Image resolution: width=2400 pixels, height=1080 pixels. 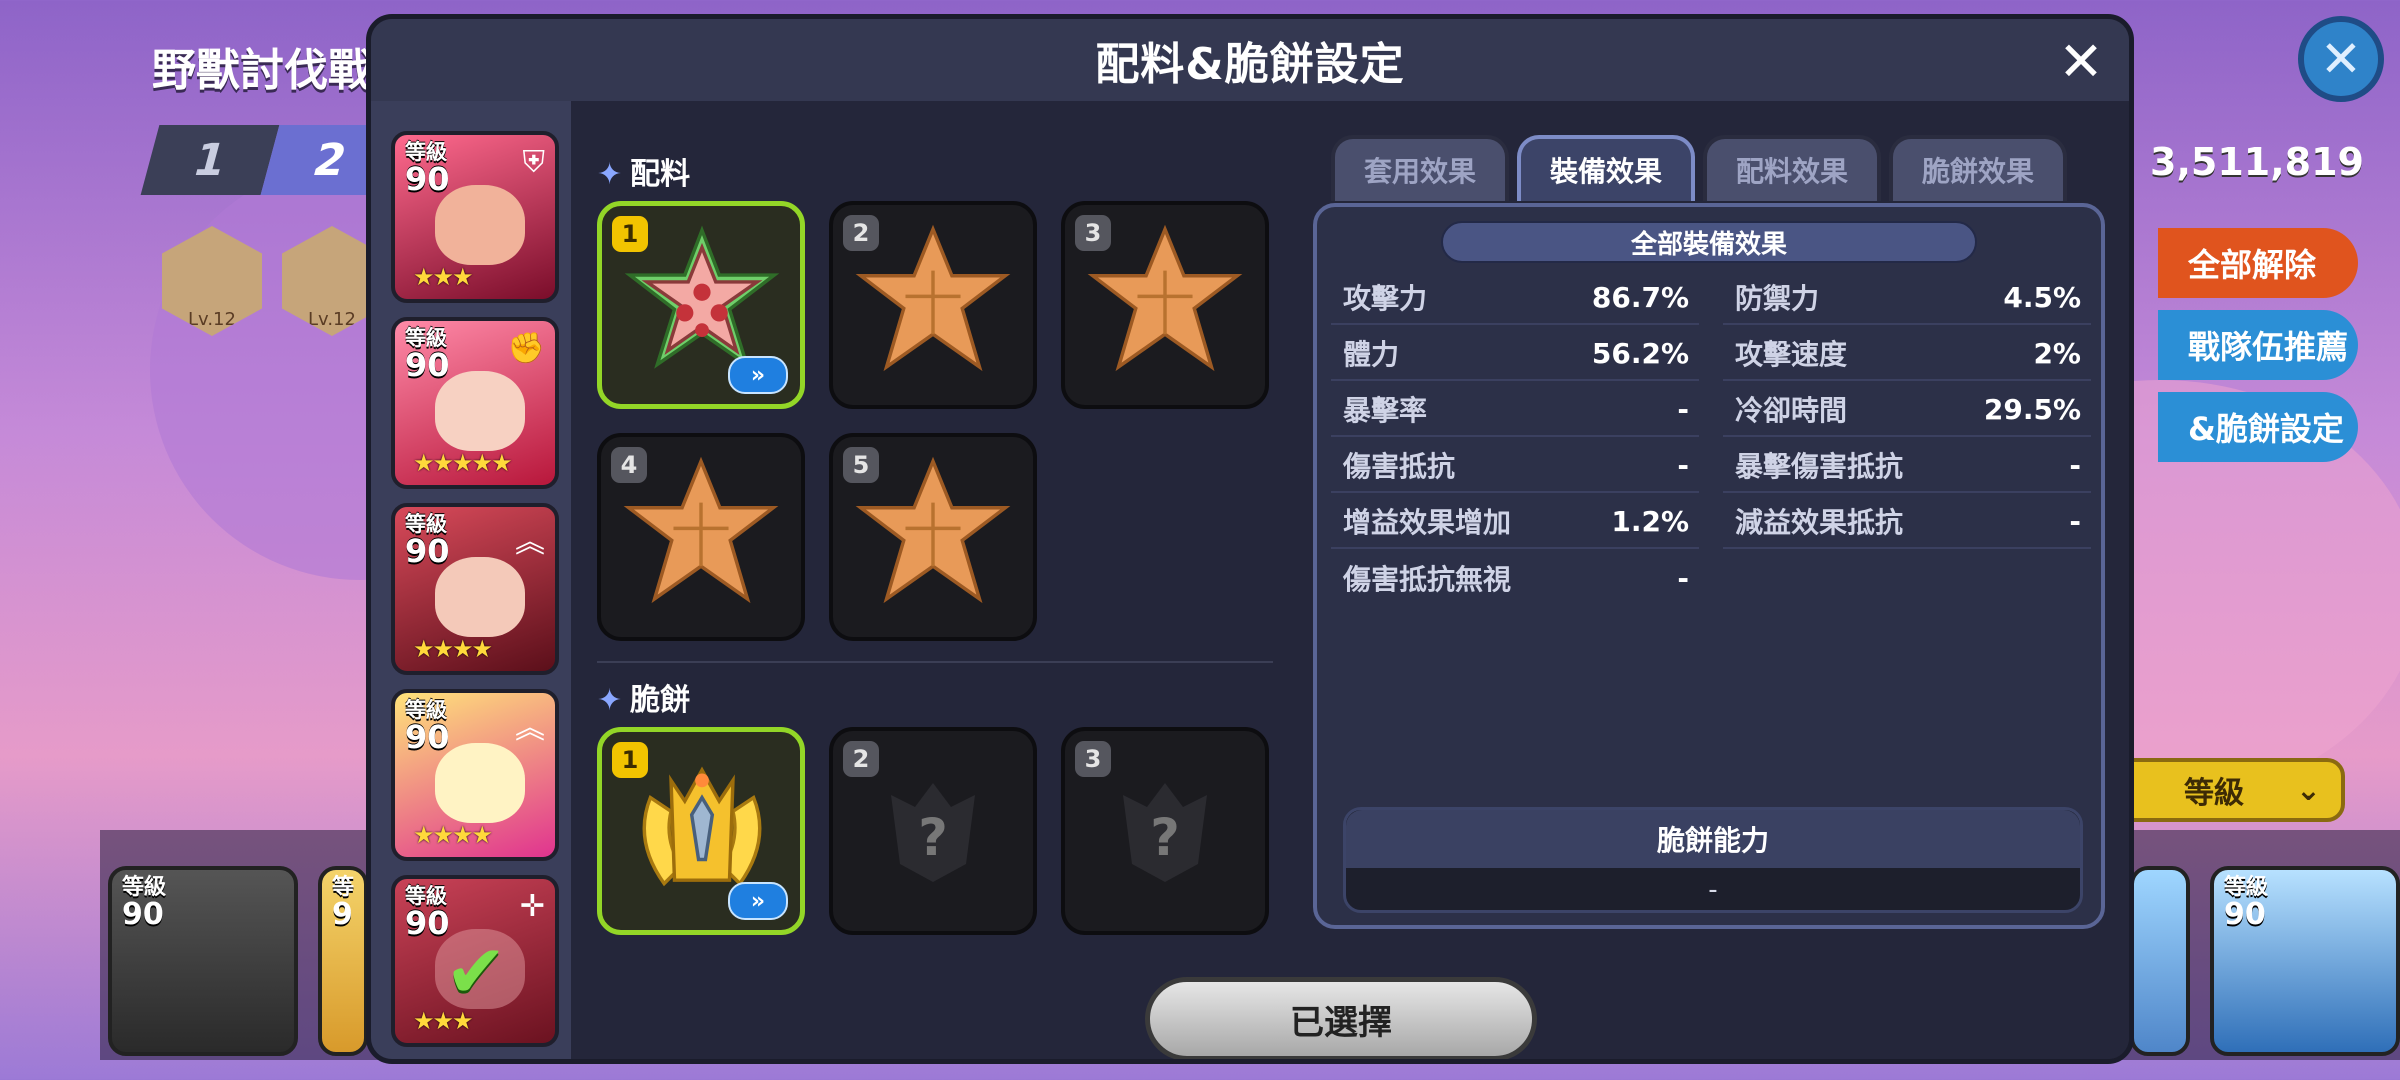 I want to click on stat-value: 86.7%, so click(x=1640, y=297).